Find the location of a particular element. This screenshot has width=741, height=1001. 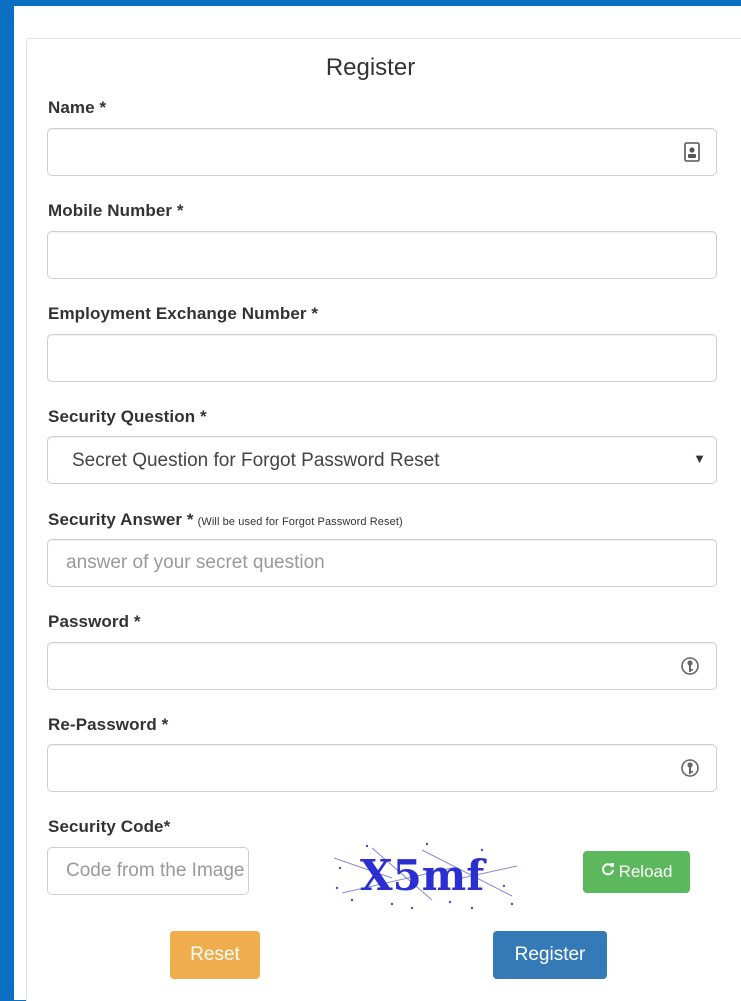

password-label: Password * is located at coordinates (94, 621).